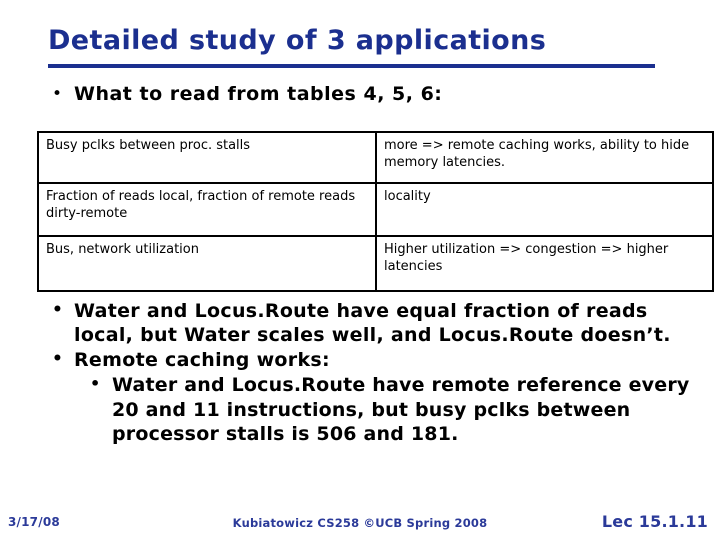  I want to click on list-item-label: Remote caching works:, so click(202, 360).